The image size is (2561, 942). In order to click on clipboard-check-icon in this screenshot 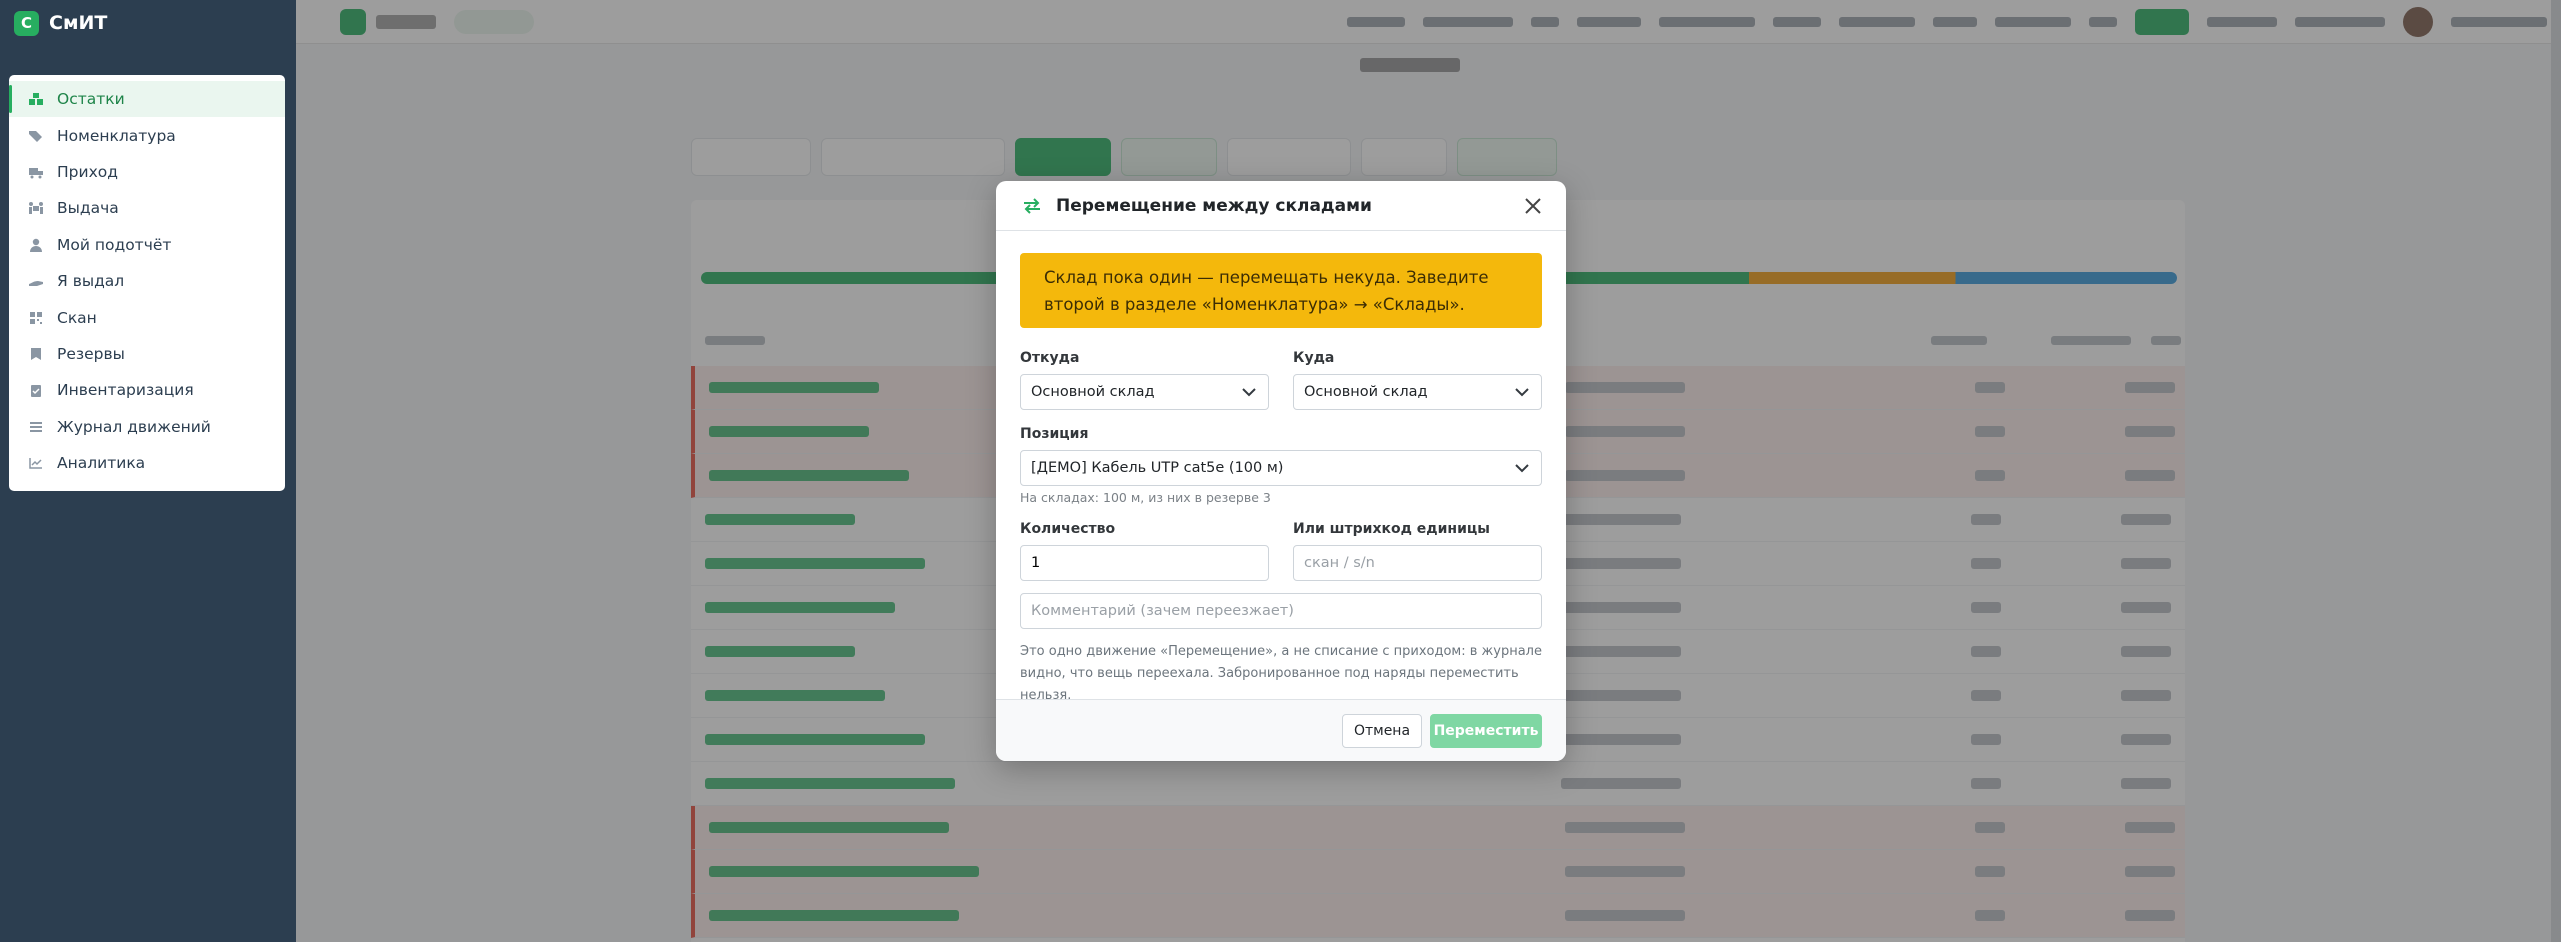, I will do `click(36, 390)`.